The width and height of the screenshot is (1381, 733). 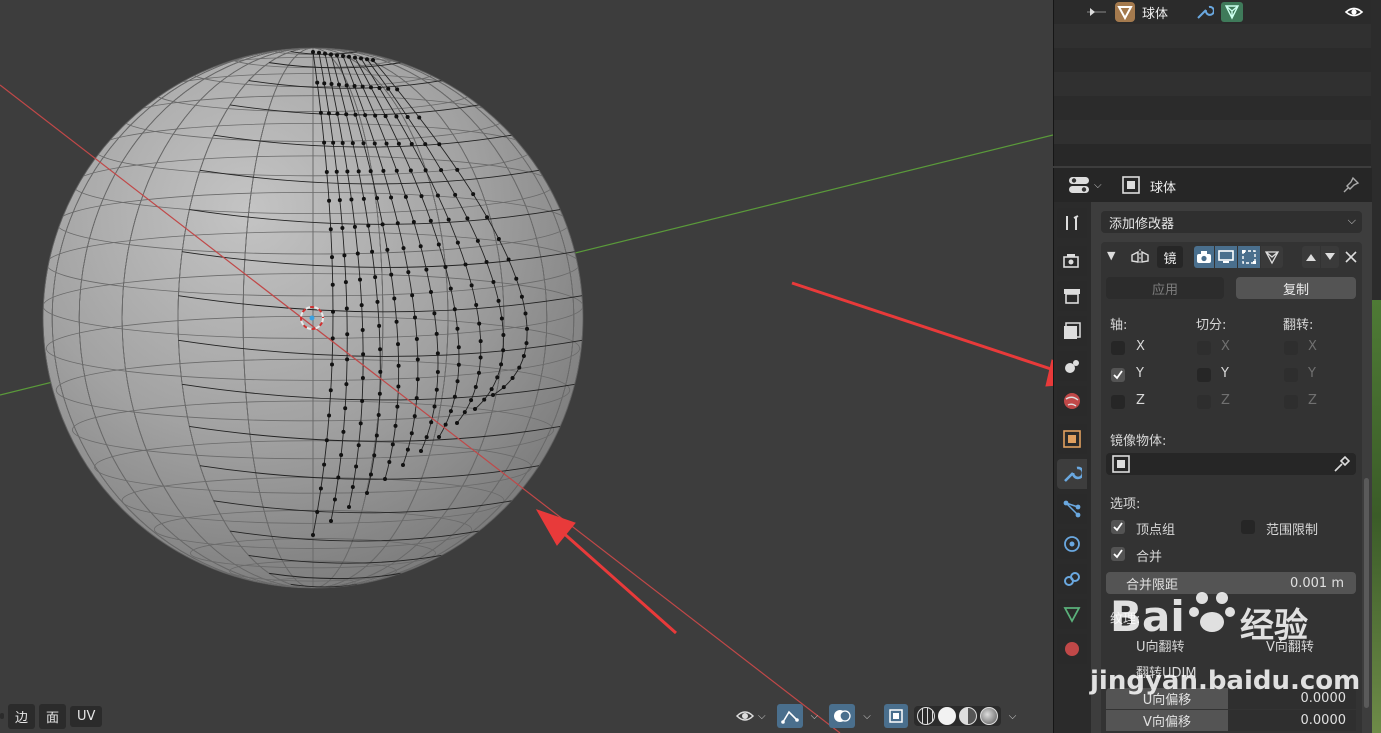 What do you see at coordinates (813, 716) in the screenshot?
I see `gizmo-dropdown: ⌵` at bounding box center [813, 716].